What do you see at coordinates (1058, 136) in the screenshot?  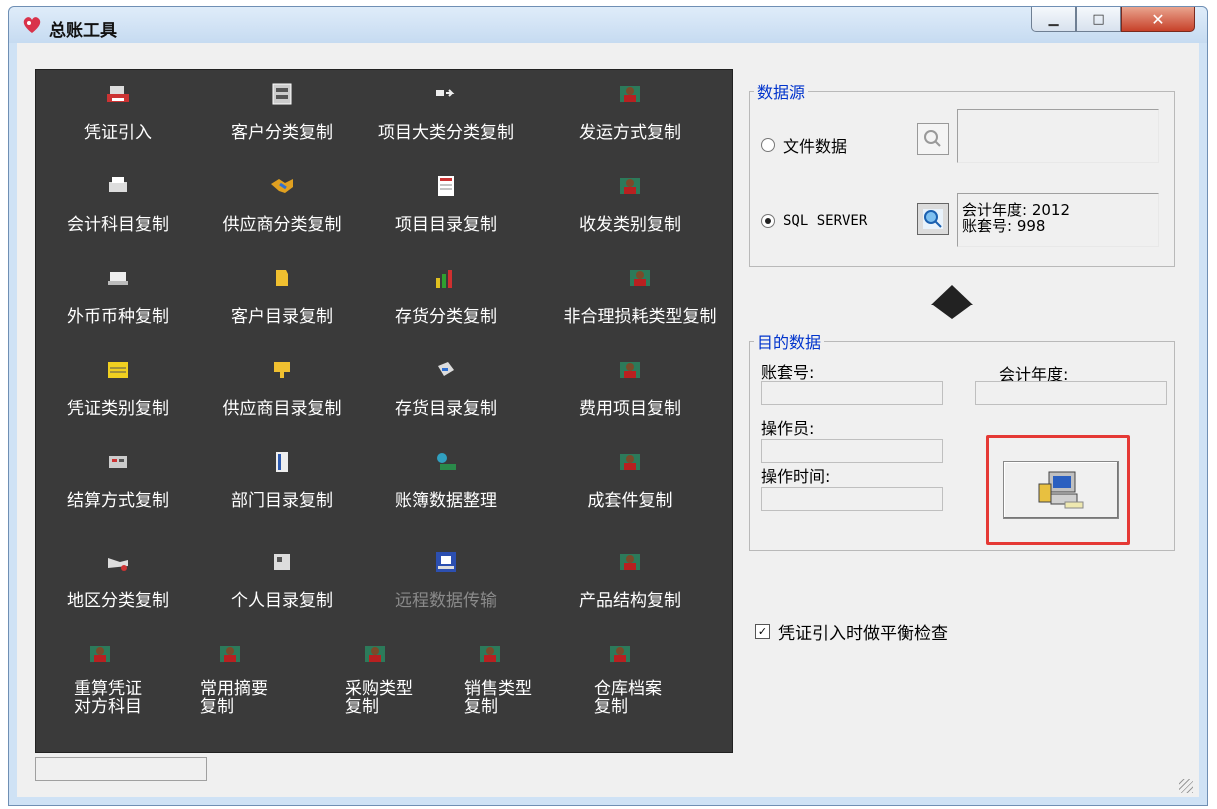 I see `file-path-box` at bounding box center [1058, 136].